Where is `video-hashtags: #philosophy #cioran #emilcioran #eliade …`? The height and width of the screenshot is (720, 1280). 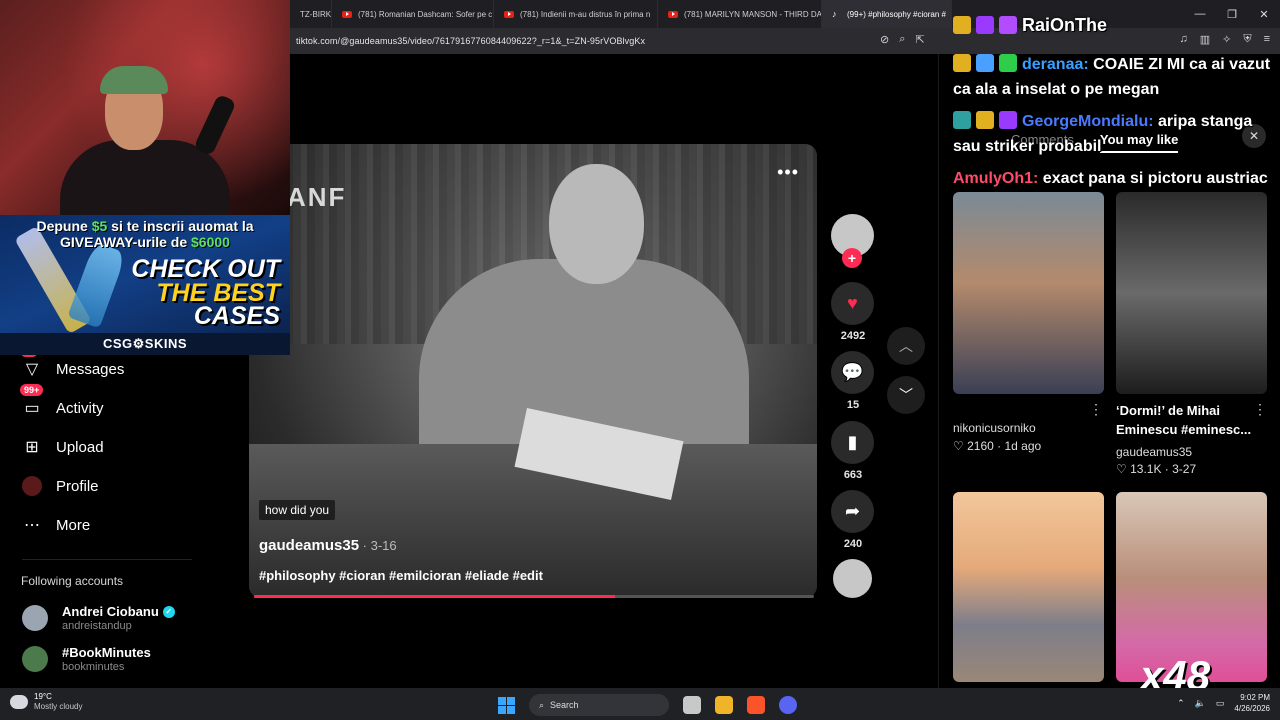 video-hashtags: #philosophy #cioran #emilcioran #eliade … is located at coordinates (401, 575).